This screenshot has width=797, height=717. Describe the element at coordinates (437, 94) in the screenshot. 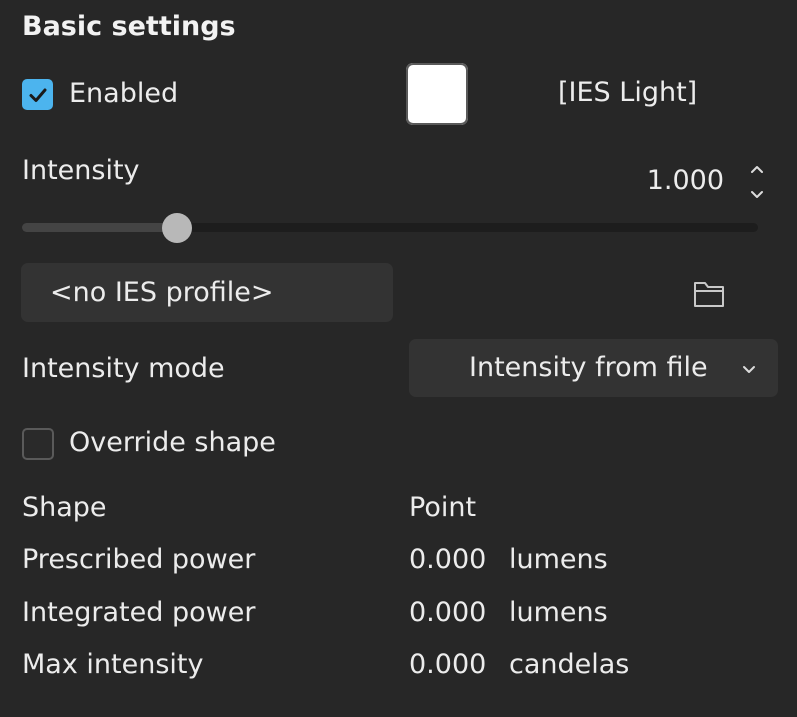

I see `light-color-swatch` at that location.